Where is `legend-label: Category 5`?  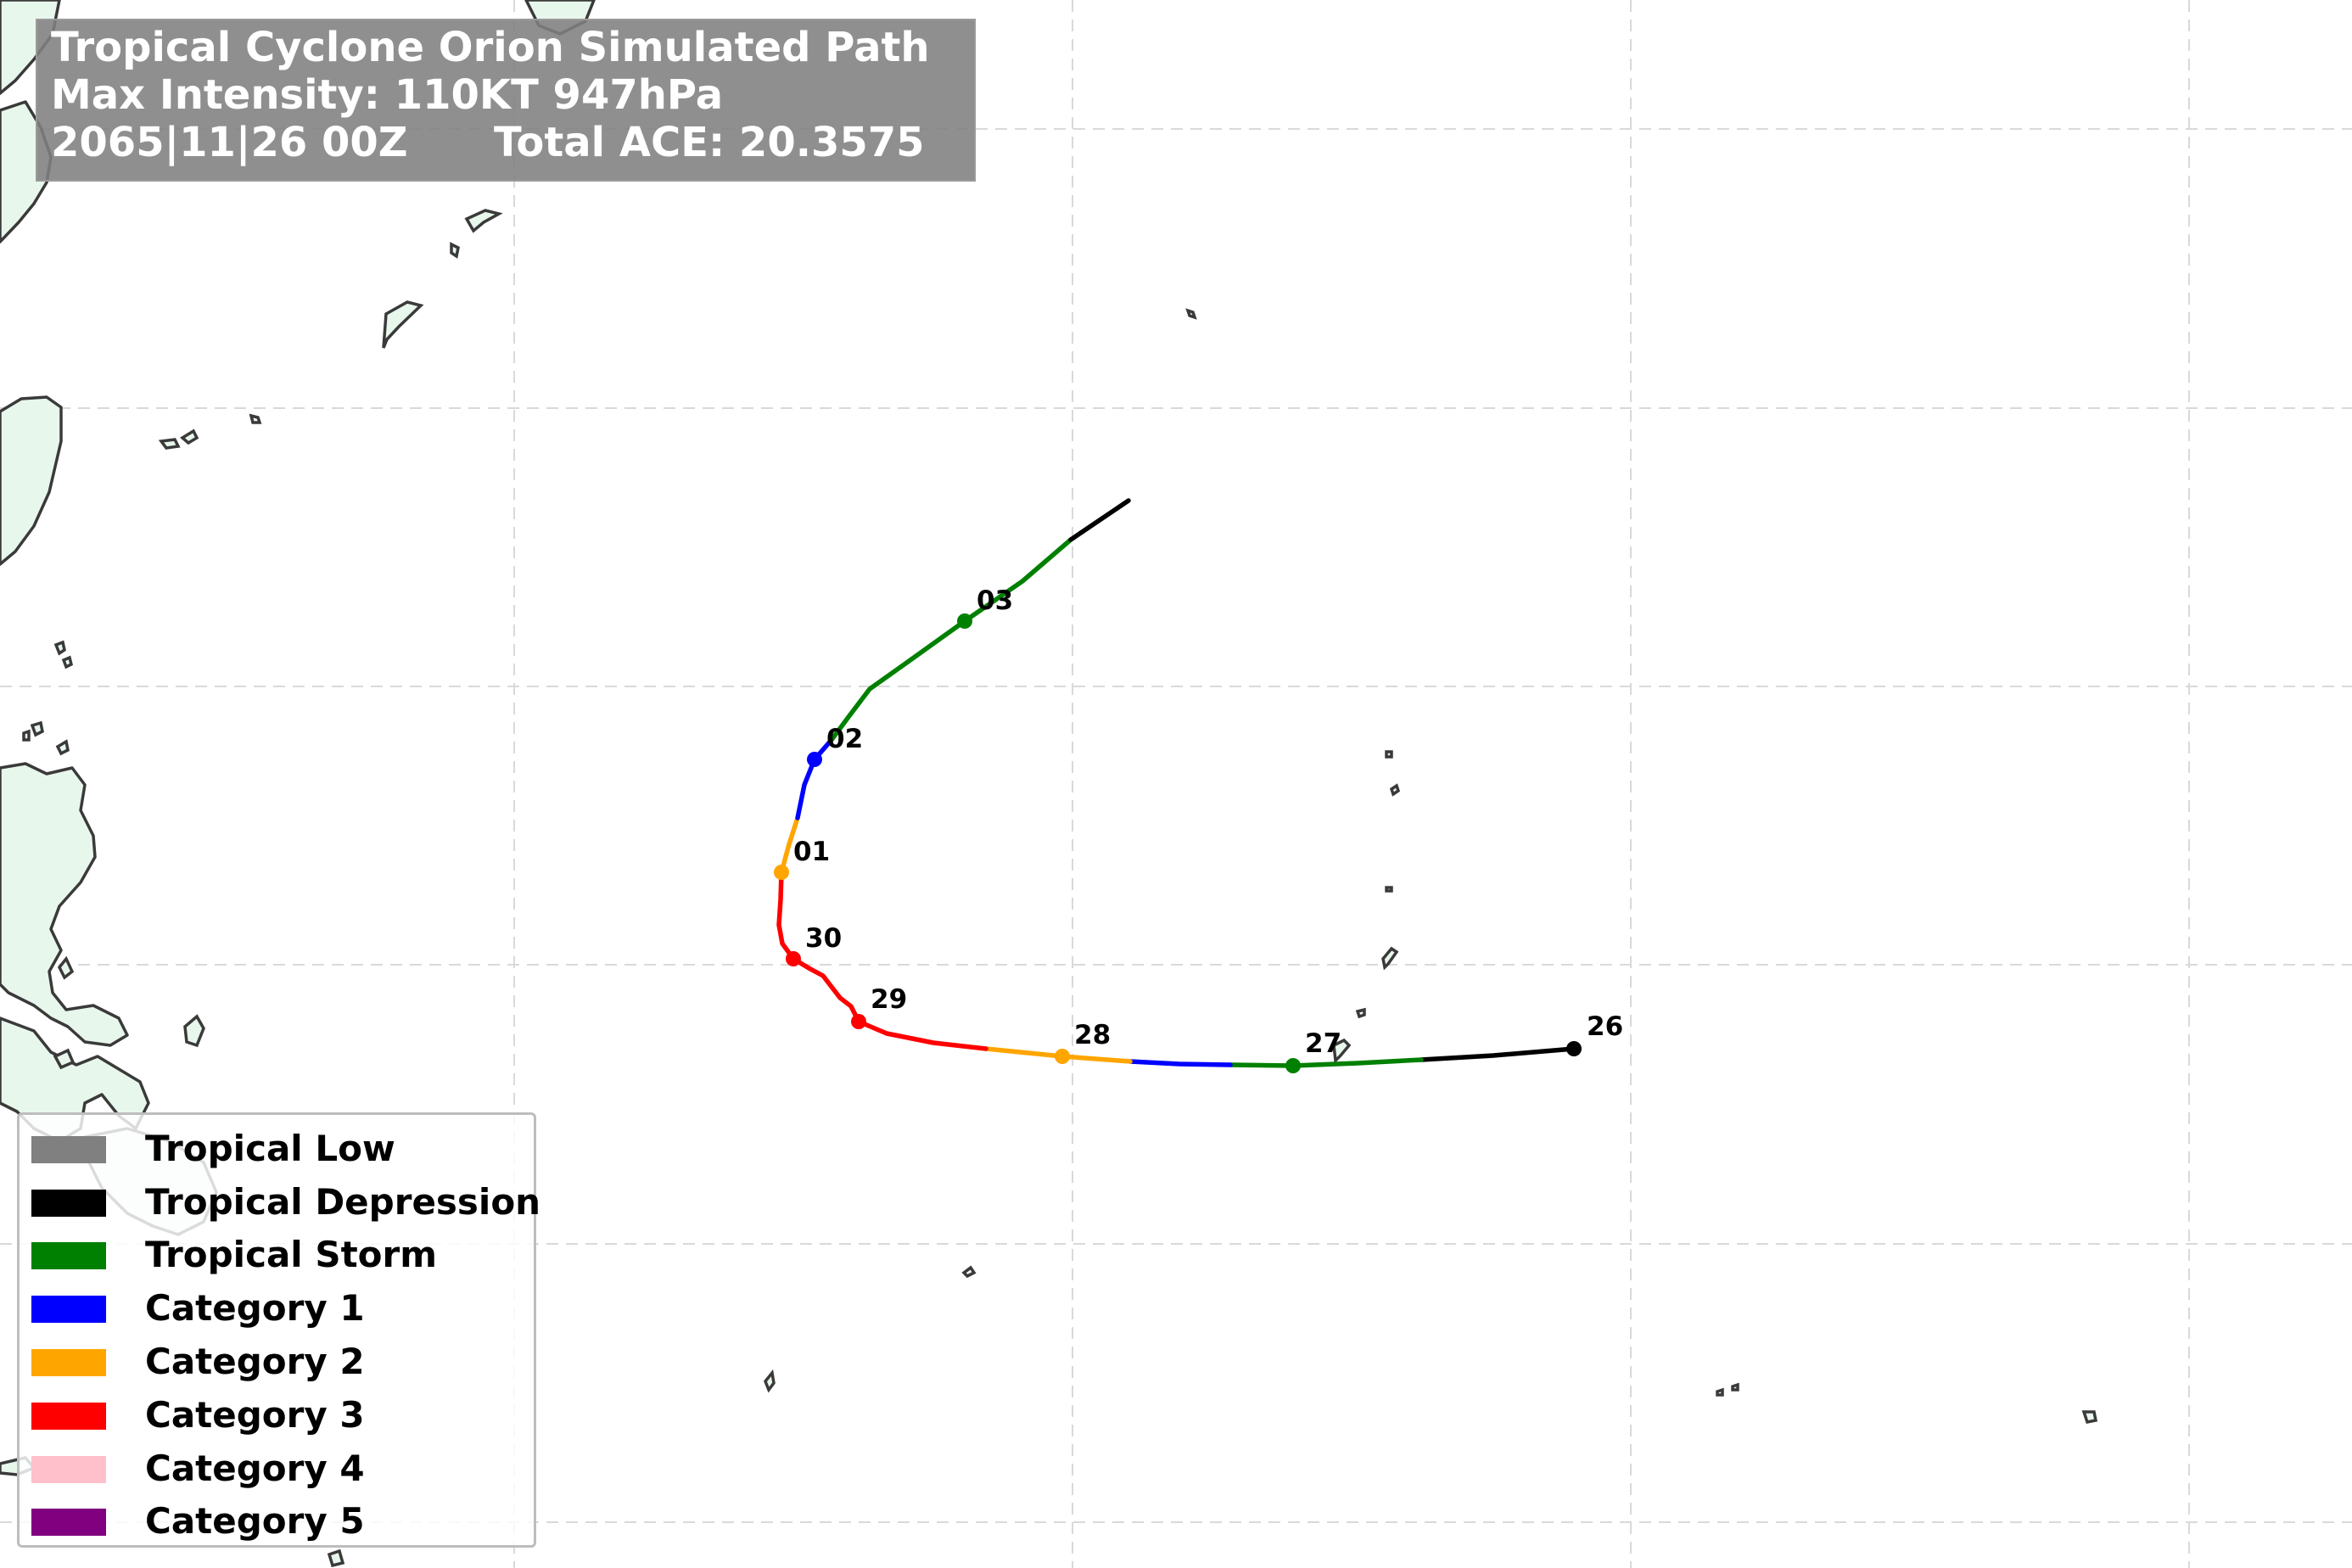
legend-label: Category 5 is located at coordinates (255, 1521).